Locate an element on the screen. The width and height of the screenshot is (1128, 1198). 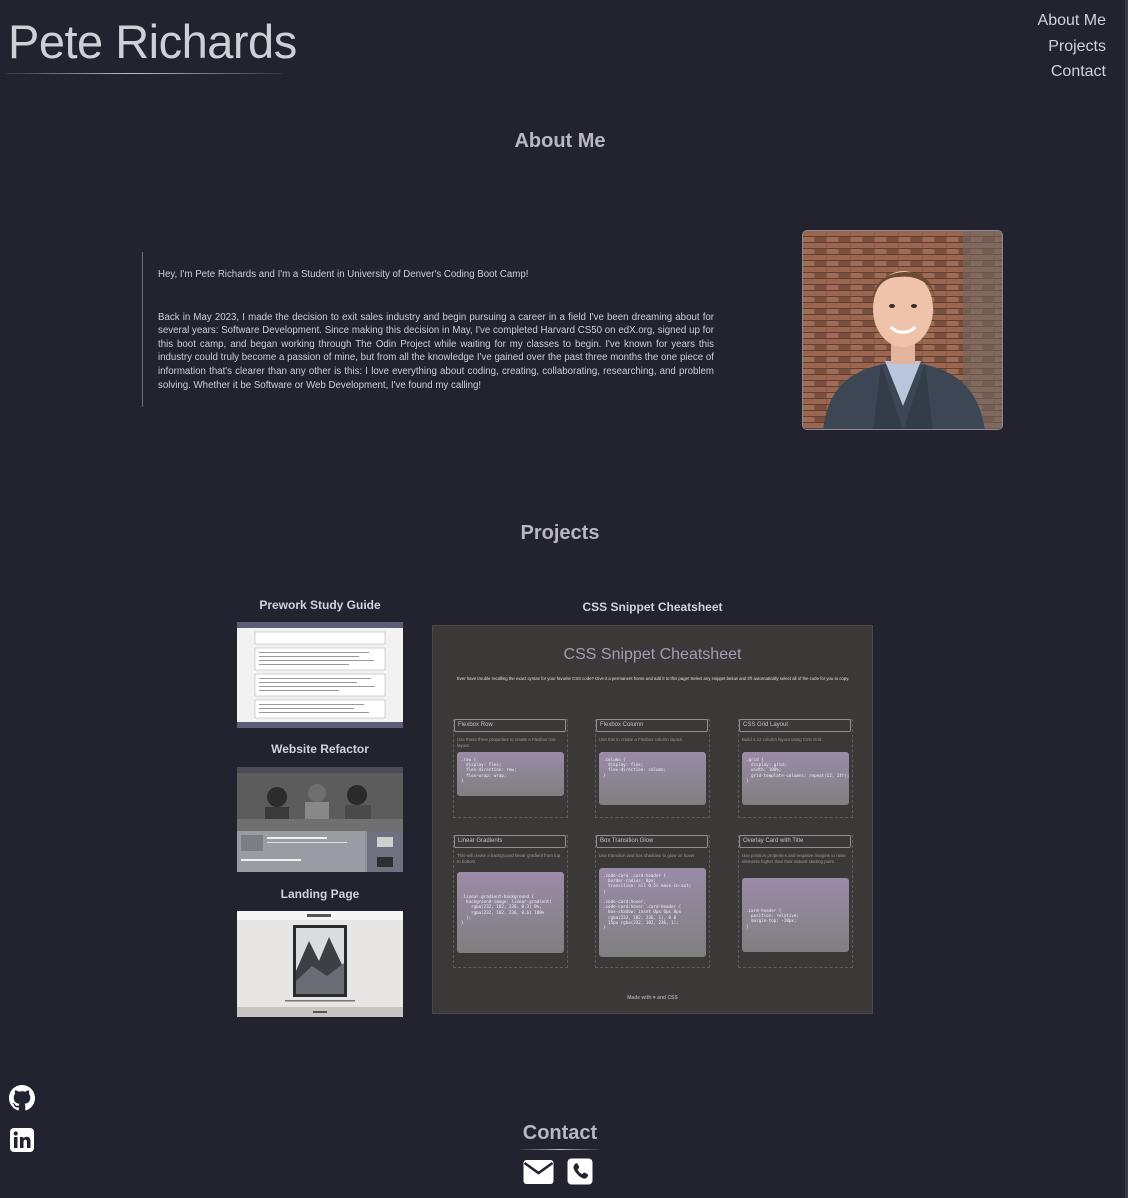
contact-underline is located at coordinates (560, 1149).